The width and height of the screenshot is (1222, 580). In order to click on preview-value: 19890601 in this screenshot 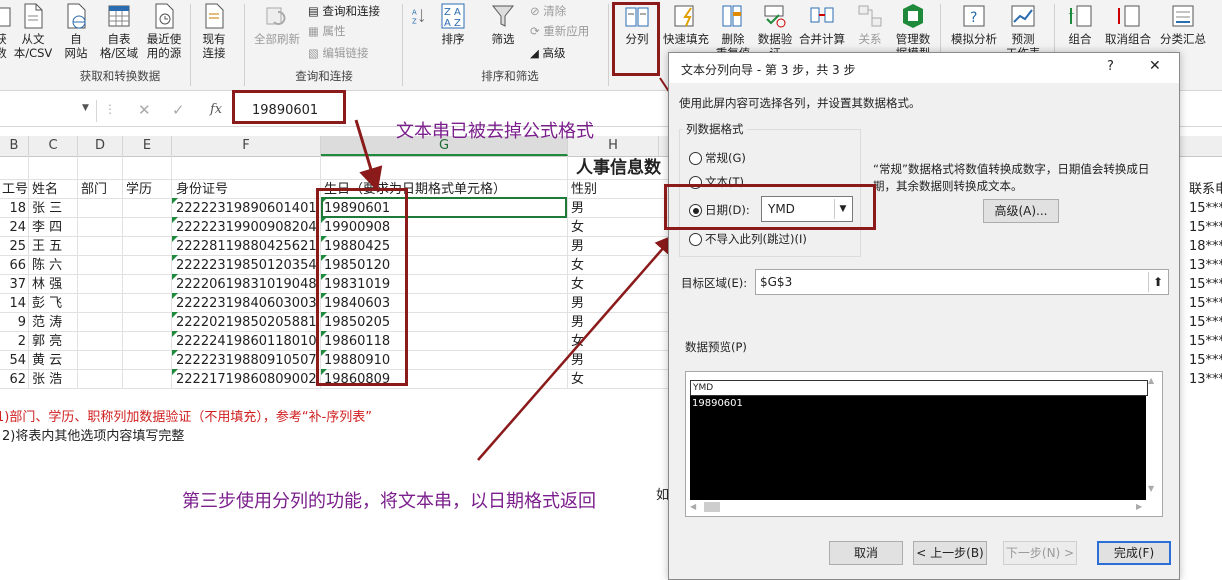, I will do `click(717, 403)`.